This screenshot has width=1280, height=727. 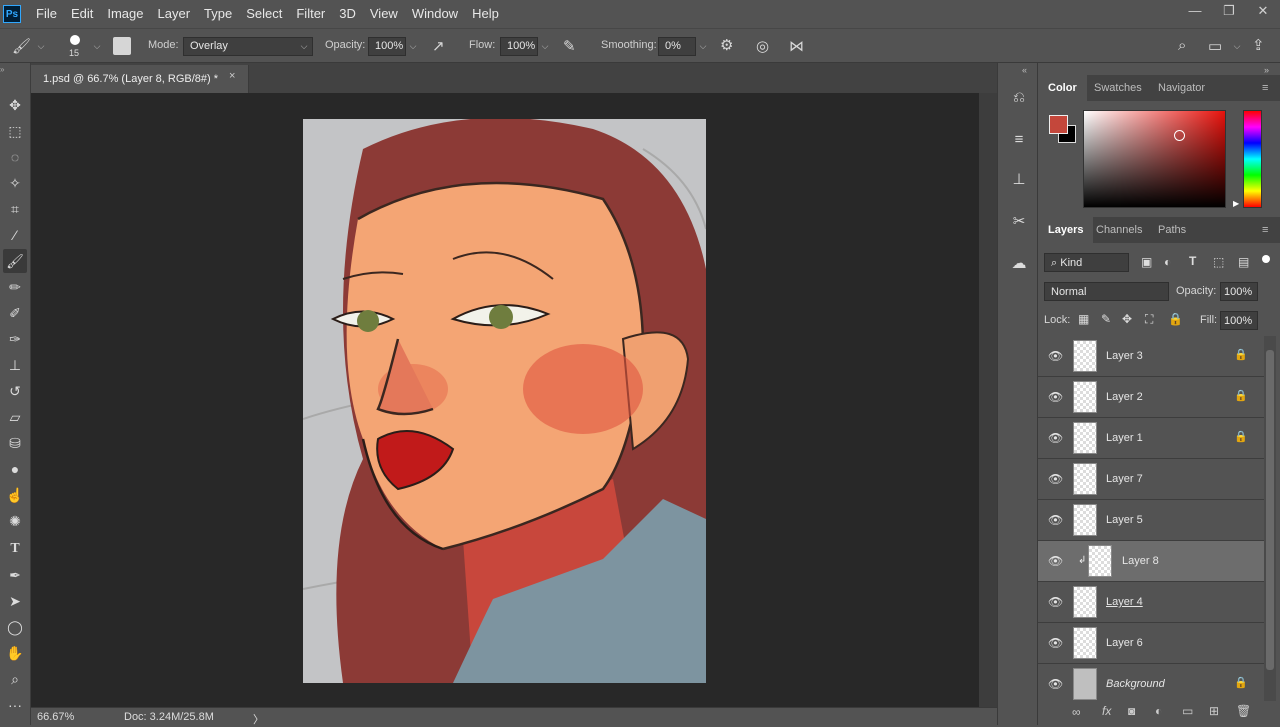 I want to click on gear-icon: ⚙, so click(x=726, y=45).